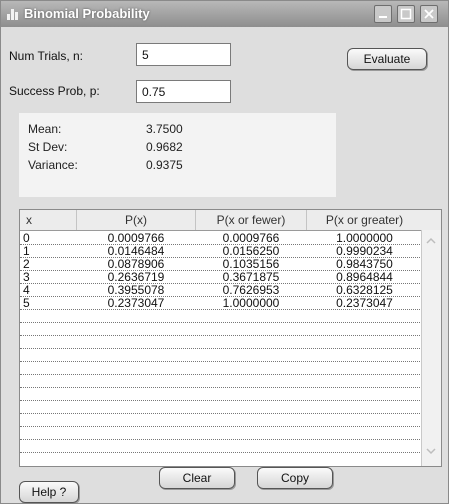 The height and width of the screenshot is (504, 449). Describe the element at coordinates (87, 13) in the screenshot. I see `window-title: Binomial Probability` at that location.